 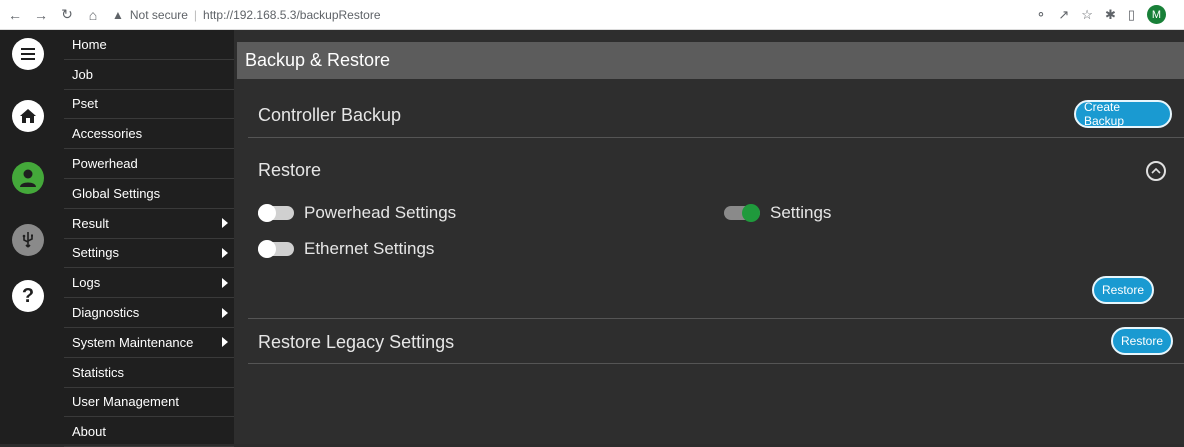 I want to click on chevron-up-icon, so click(x=1156, y=171).